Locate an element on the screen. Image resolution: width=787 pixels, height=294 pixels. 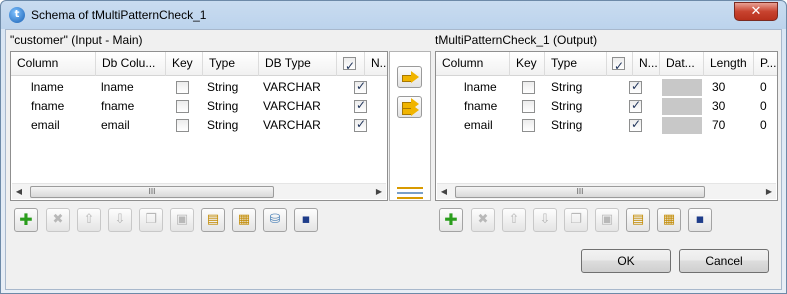
input-horizontal-scrollbar: ◀ III ▶ is located at coordinates (199, 191).